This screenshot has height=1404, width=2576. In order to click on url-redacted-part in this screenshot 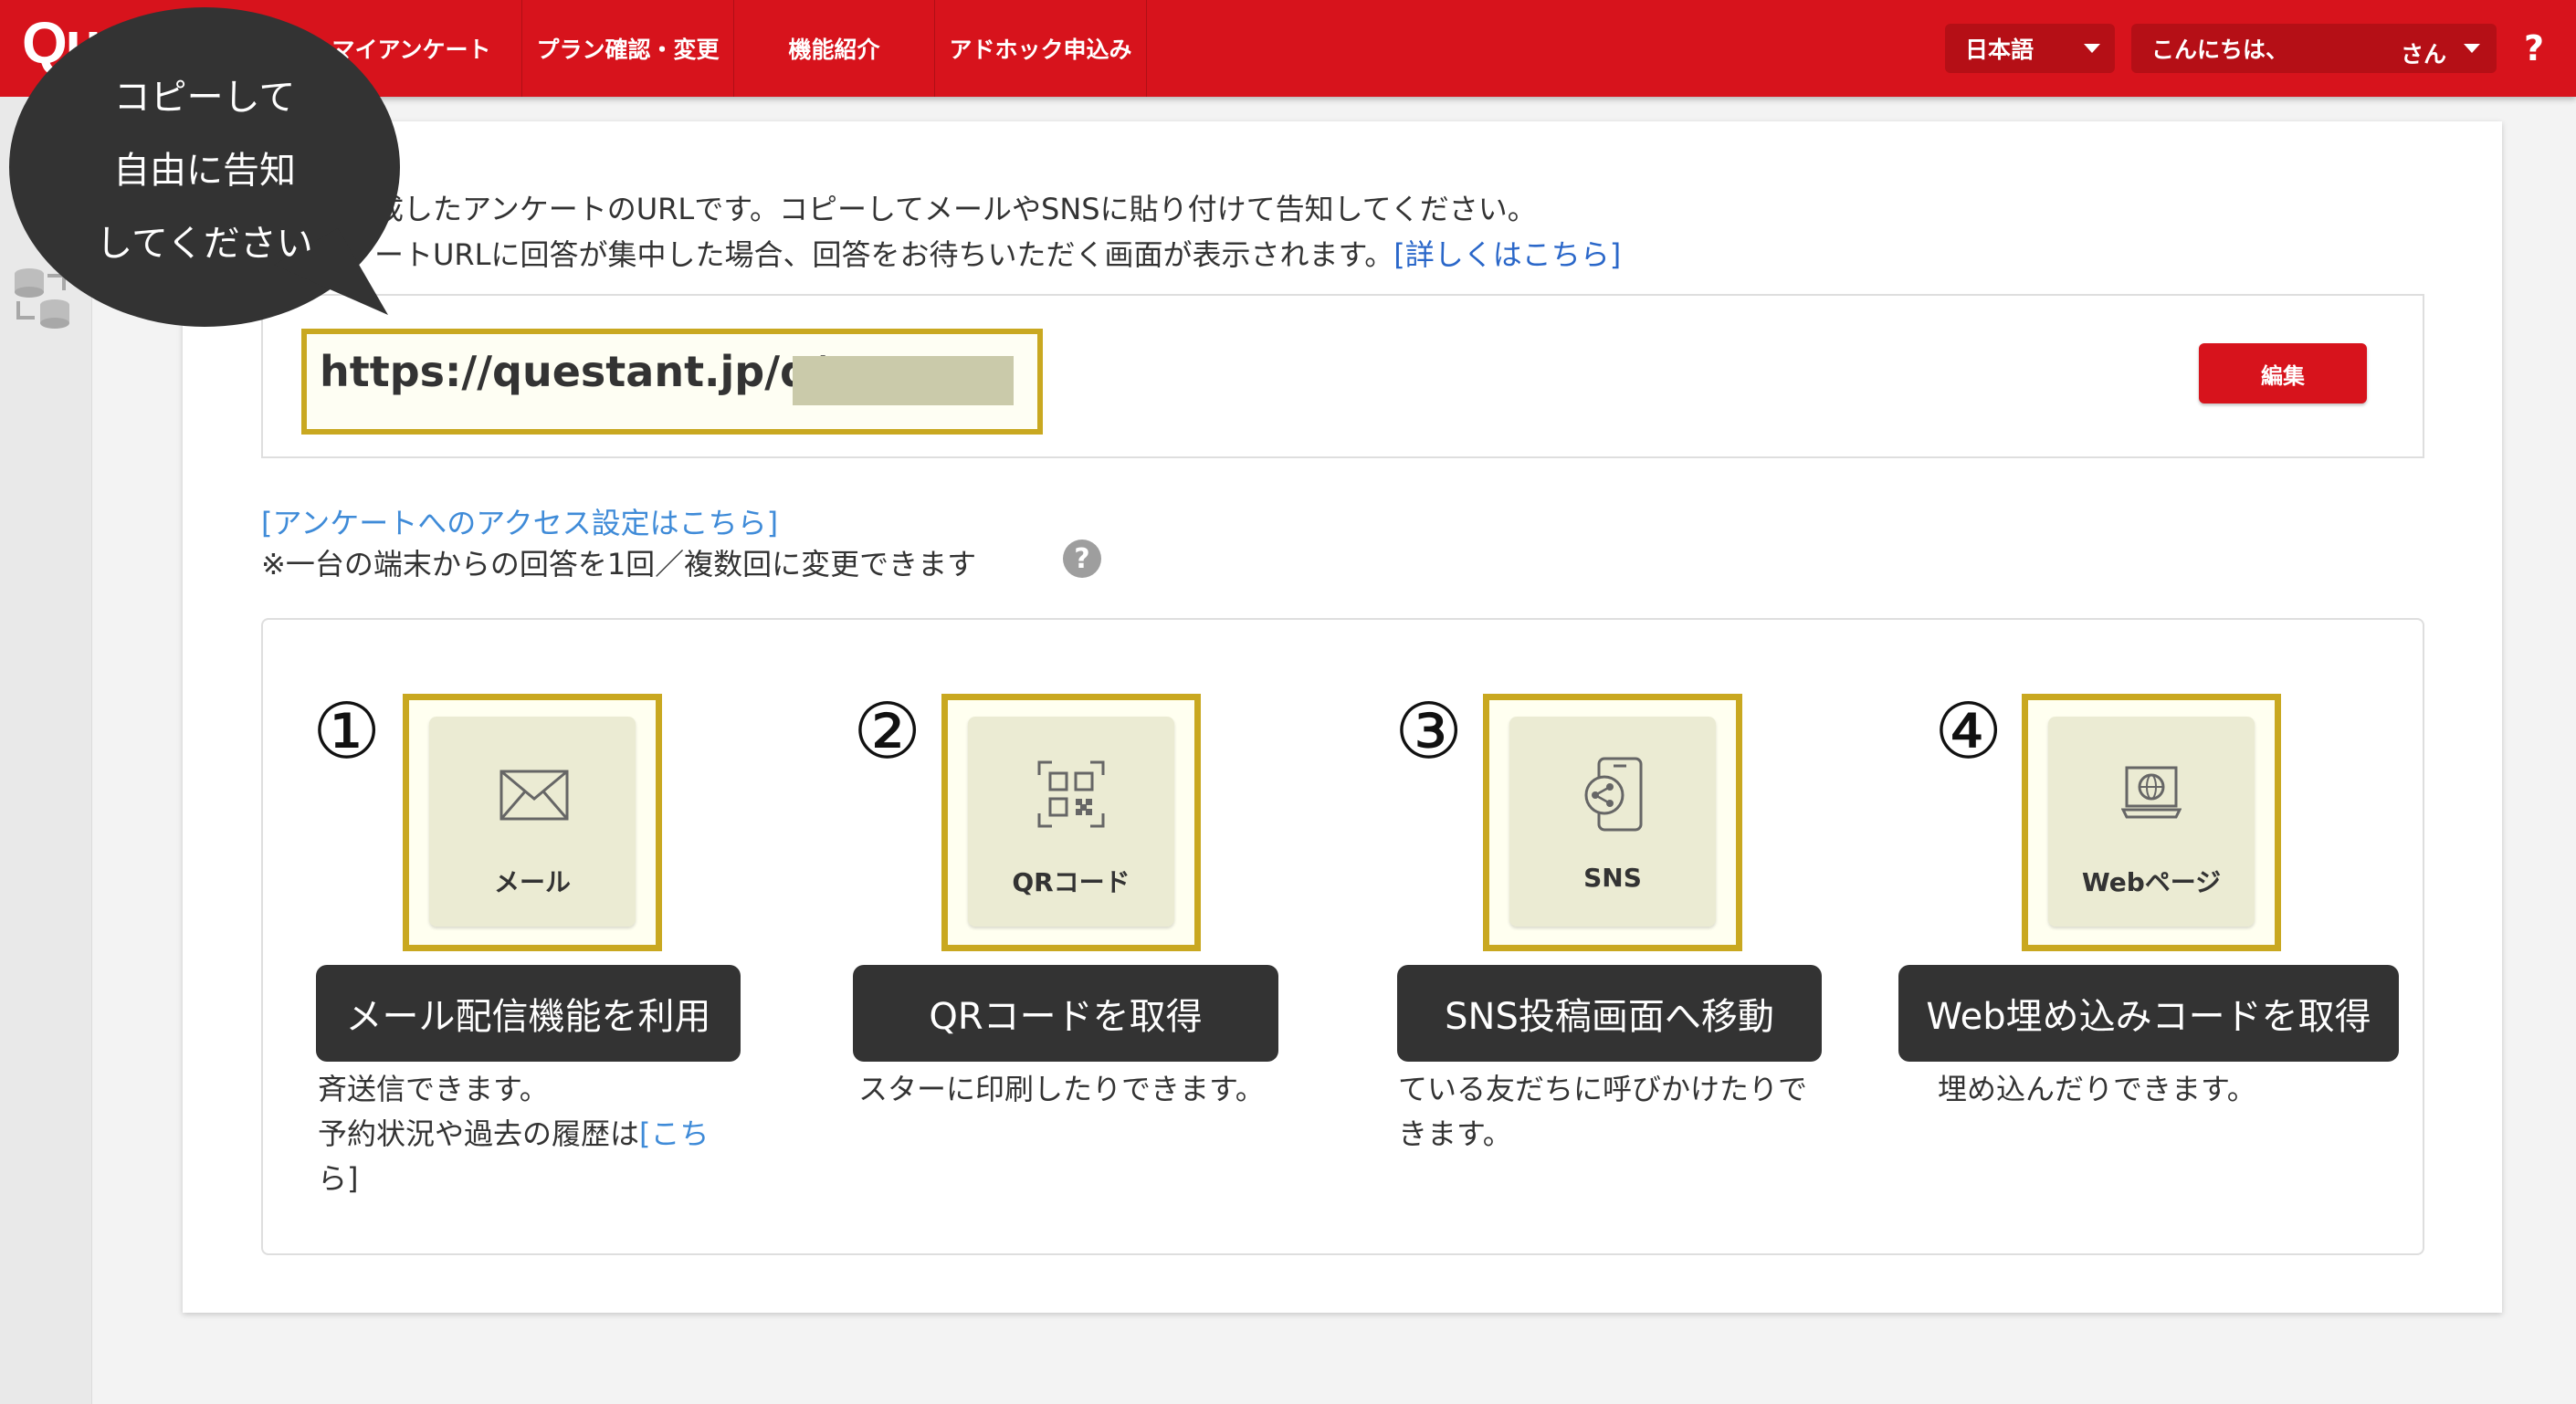, I will do `click(903, 380)`.